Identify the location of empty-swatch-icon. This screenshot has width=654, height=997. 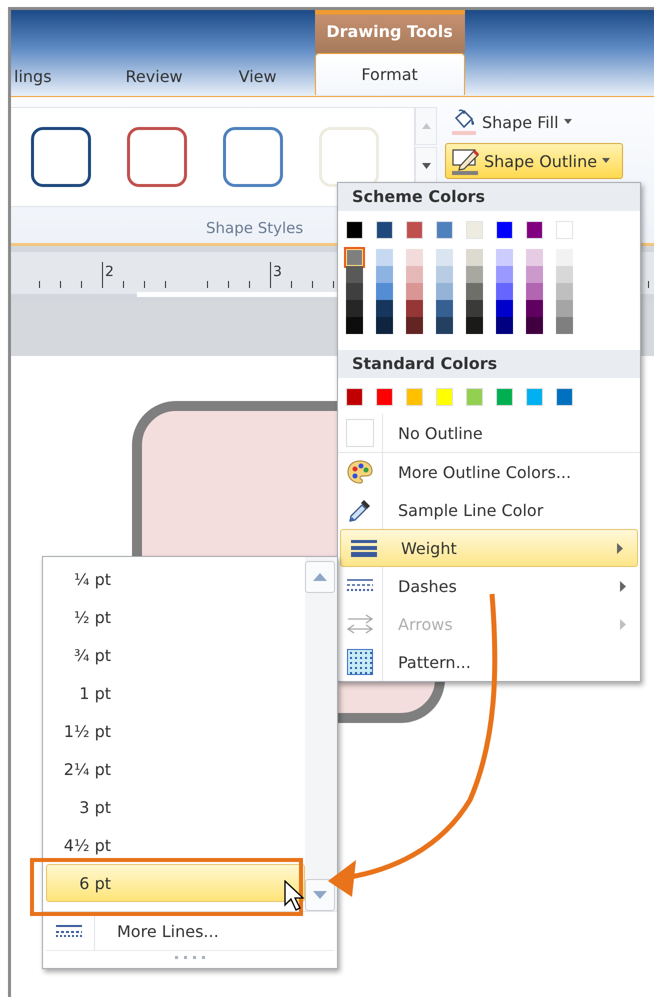
(360, 433).